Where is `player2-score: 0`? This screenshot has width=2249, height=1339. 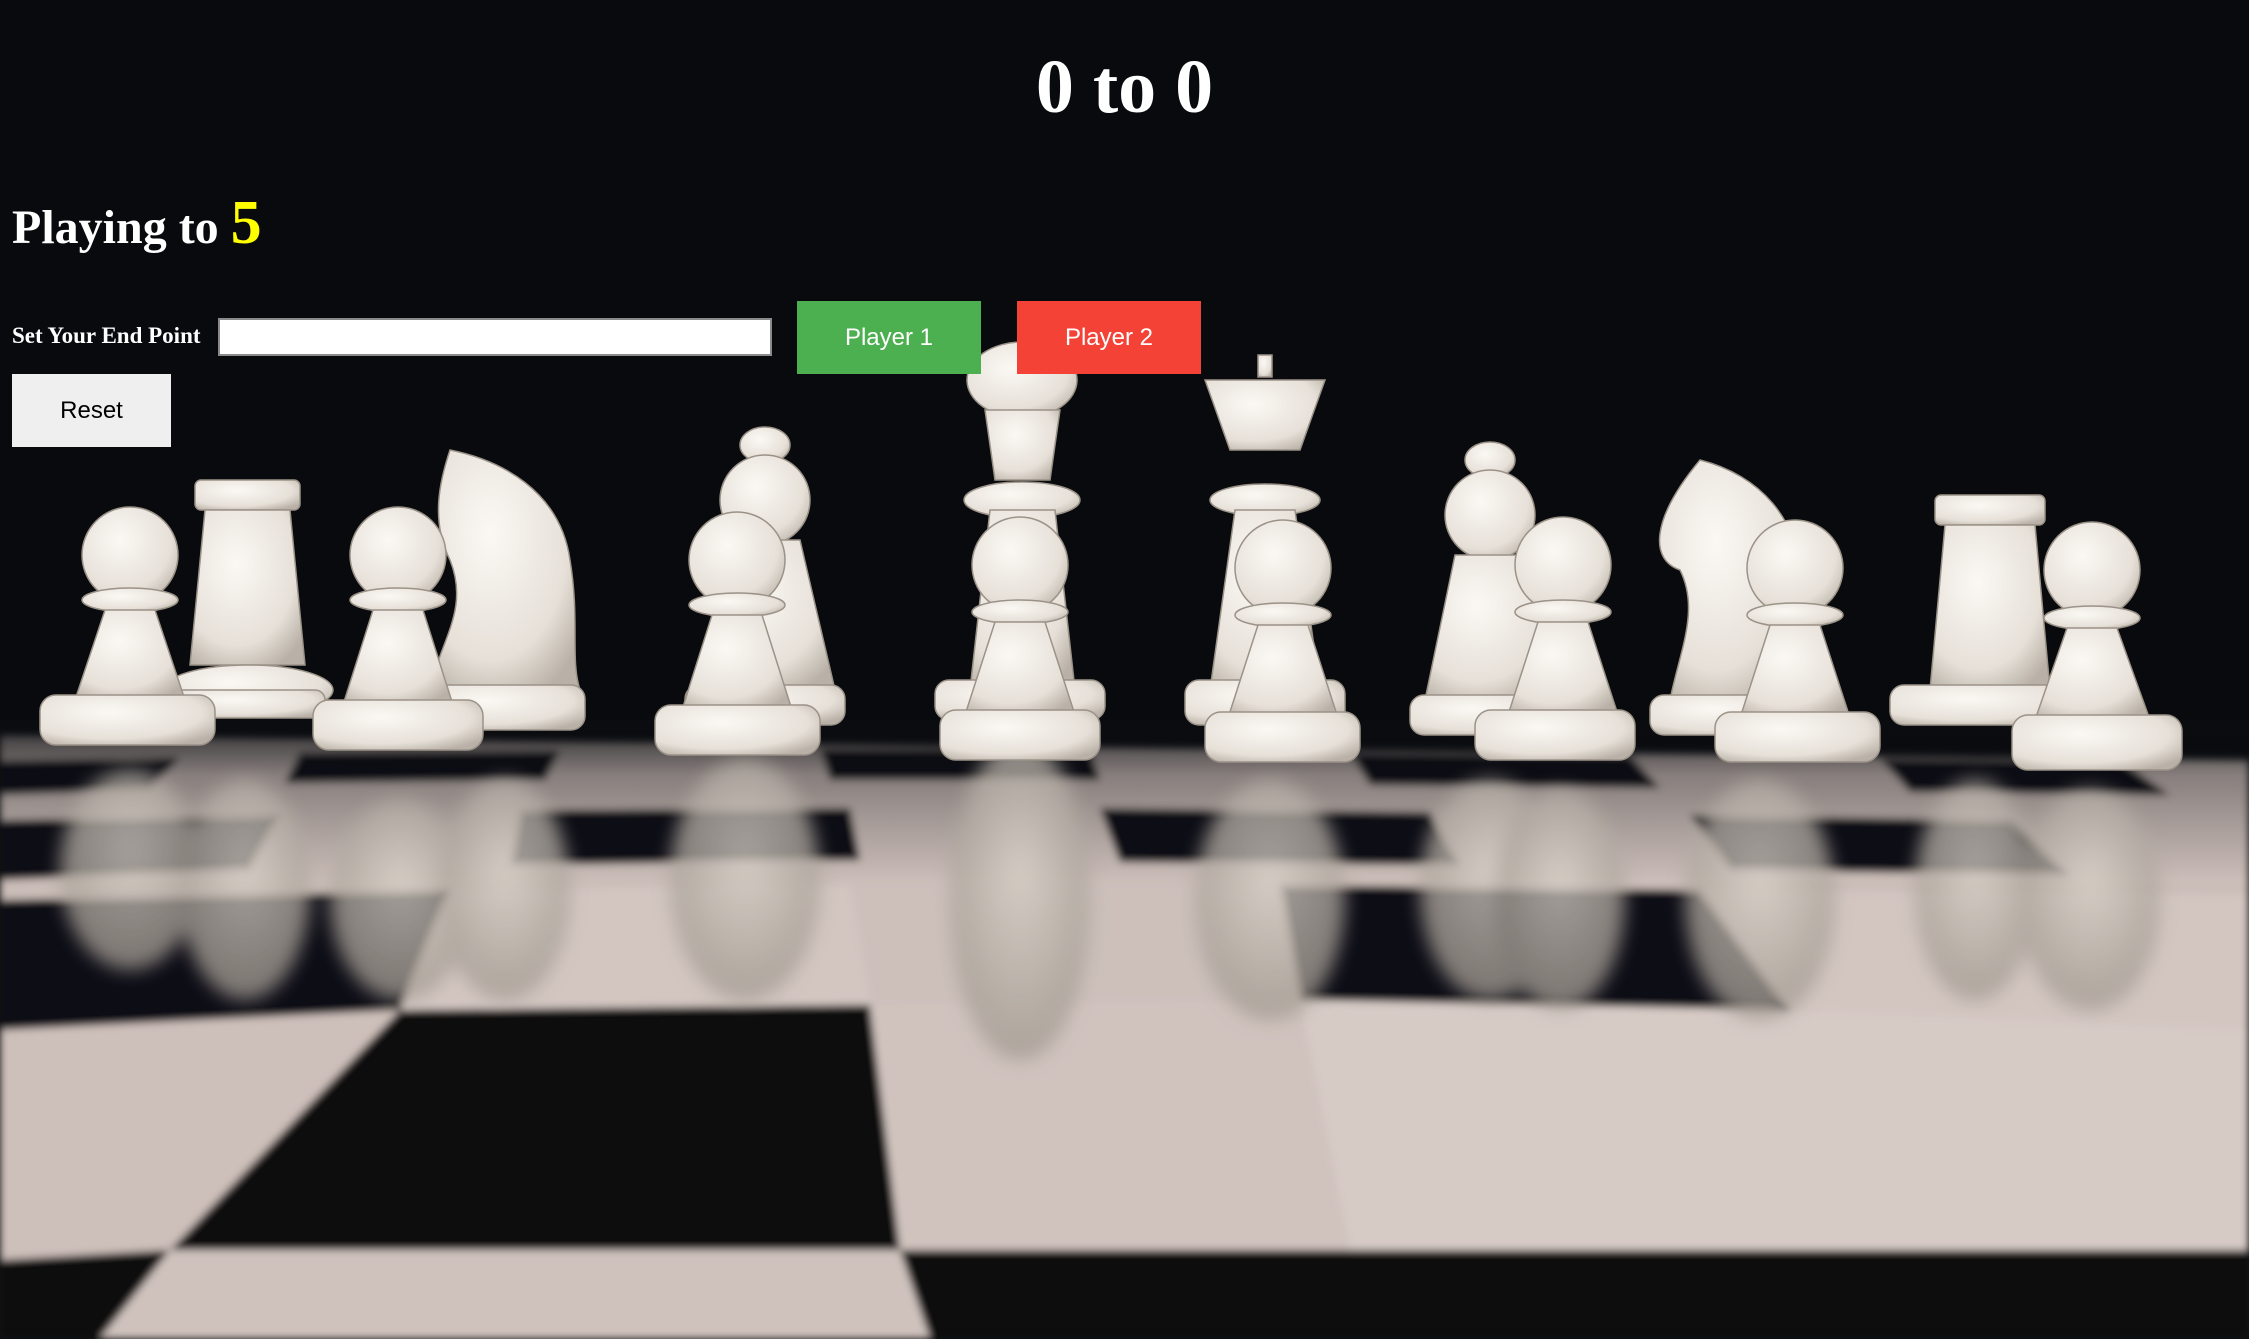
player2-score: 0 is located at coordinates (1194, 87).